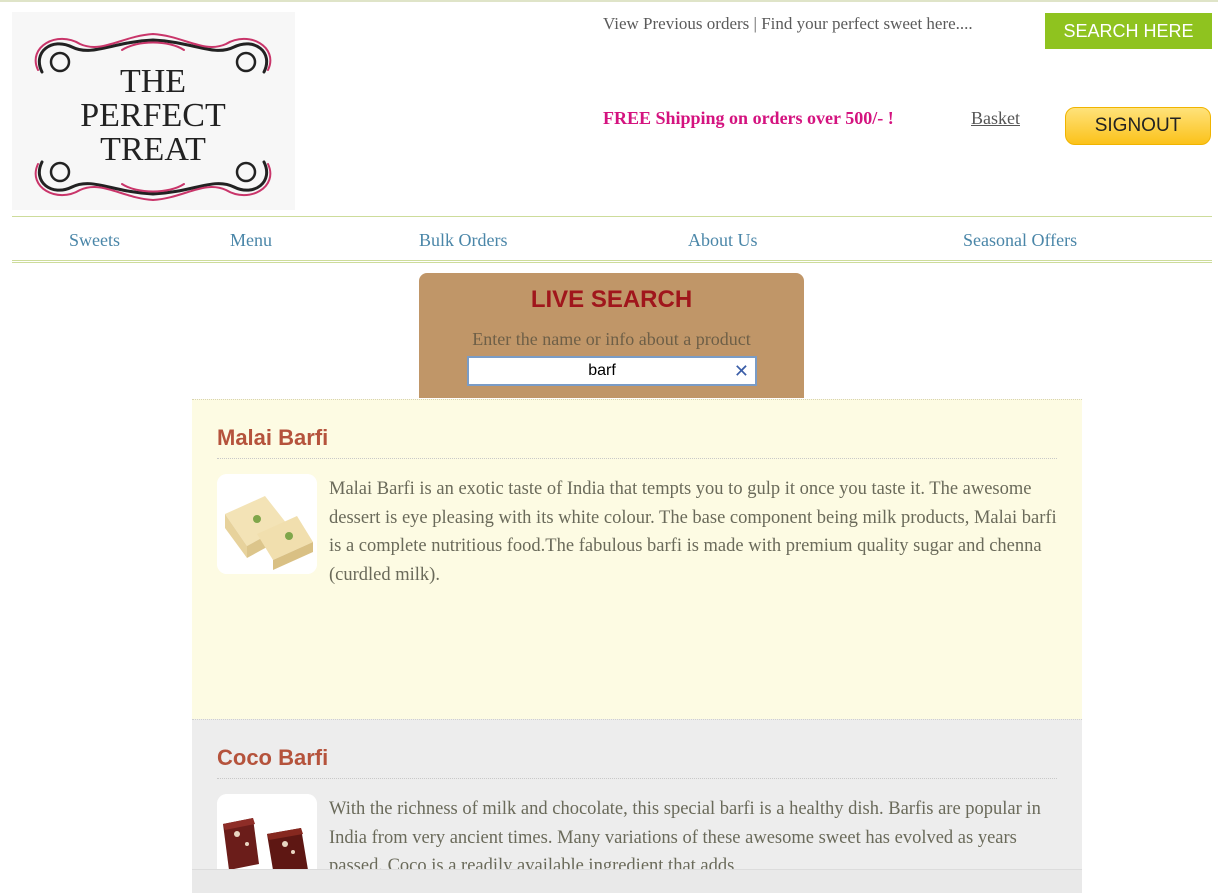  I want to click on live-search-input, so click(612, 371).